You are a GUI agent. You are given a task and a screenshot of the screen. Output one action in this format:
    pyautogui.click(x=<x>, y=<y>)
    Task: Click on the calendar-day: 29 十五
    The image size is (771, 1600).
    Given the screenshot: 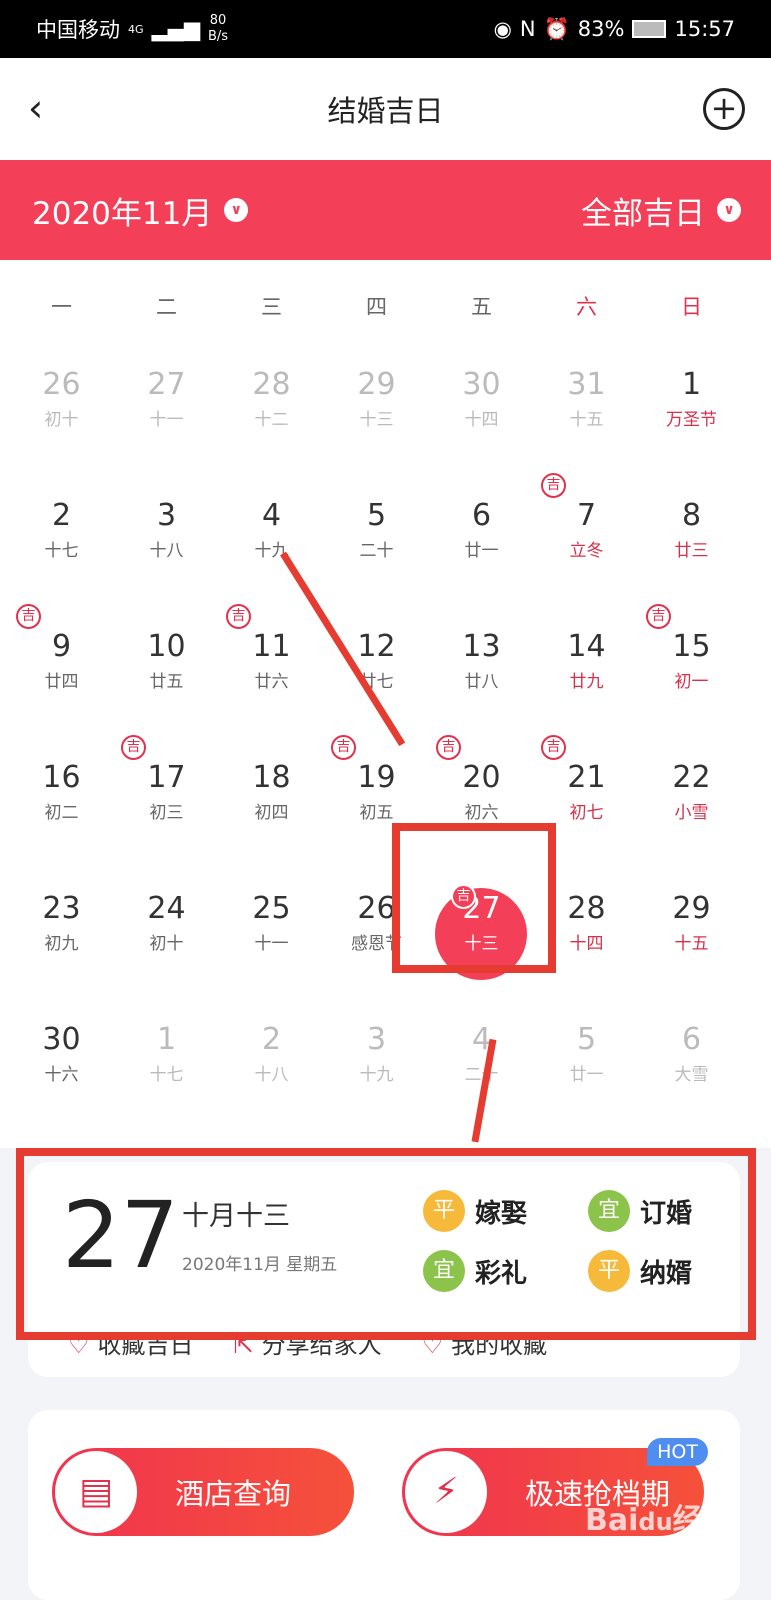 What is the action you would take?
    pyautogui.click(x=691, y=921)
    